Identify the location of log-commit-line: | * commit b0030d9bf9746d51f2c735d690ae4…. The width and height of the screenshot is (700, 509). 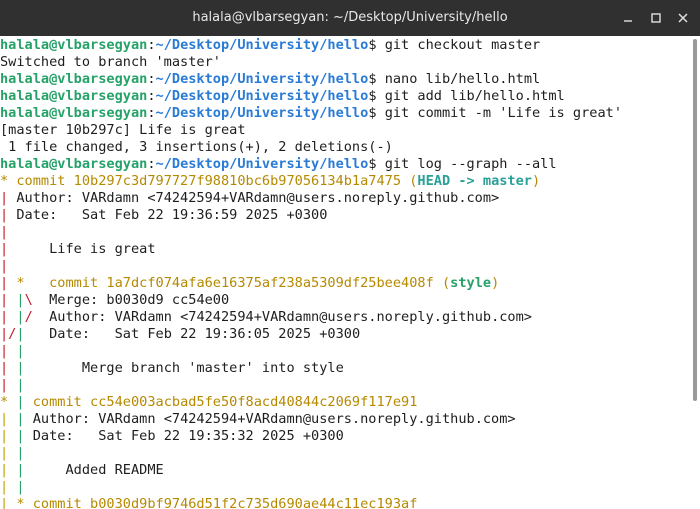
(208, 502).